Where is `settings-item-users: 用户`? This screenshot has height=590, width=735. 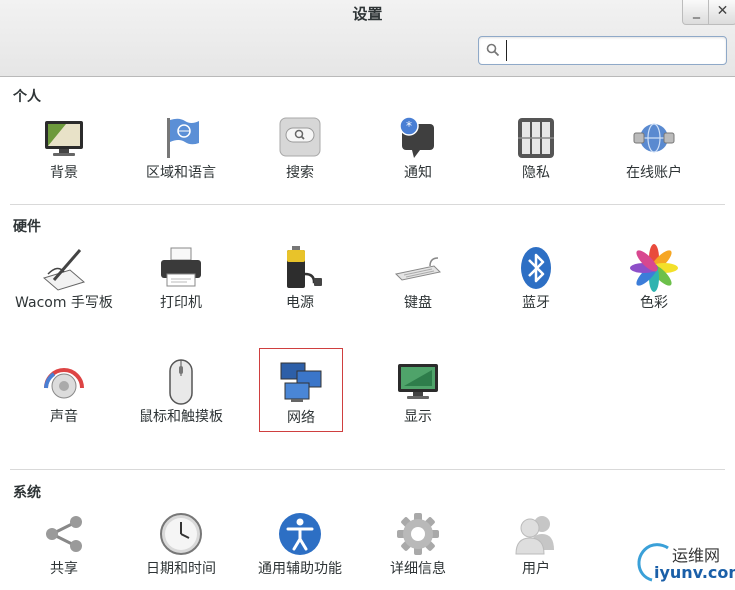 settings-item-users: 用户 is located at coordinates (536, 544).